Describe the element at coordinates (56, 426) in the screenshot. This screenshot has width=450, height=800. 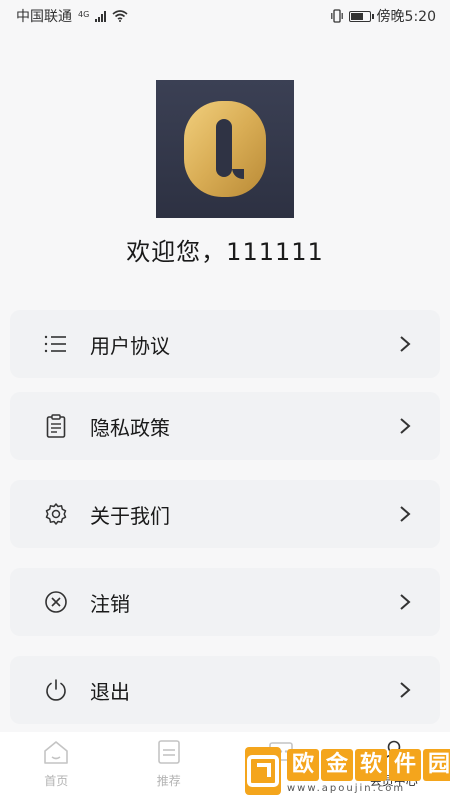
I see `clipboard-icon` at that location.